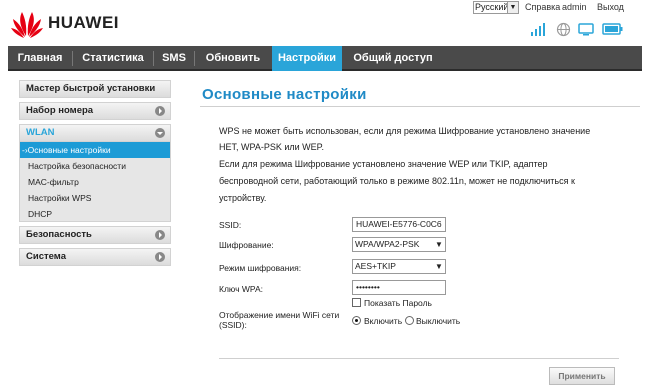 This screenshot has width=650, height=386. What do you see at coordinates (40, 132) in the screenshot?
I see `sidebar-item-label: WLAN` at bounding box center [40, 132].